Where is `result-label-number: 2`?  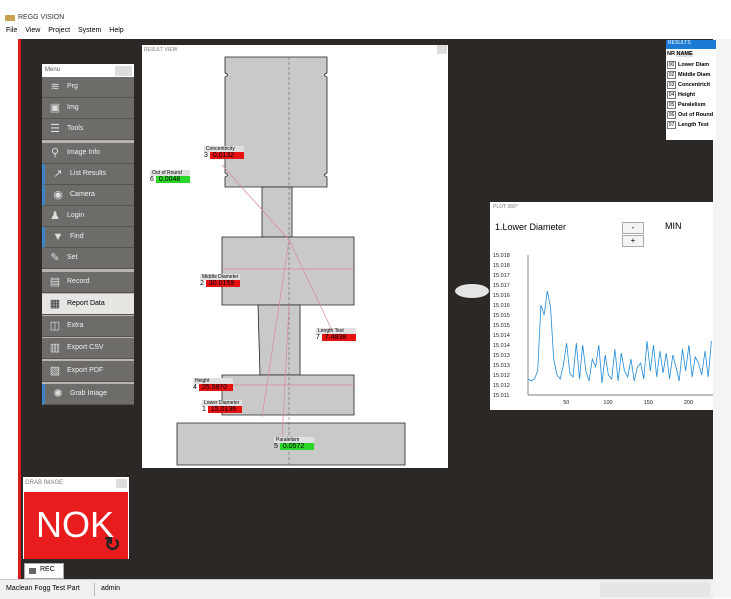 result-label-number: 2 is located at coordinates (202, 283).